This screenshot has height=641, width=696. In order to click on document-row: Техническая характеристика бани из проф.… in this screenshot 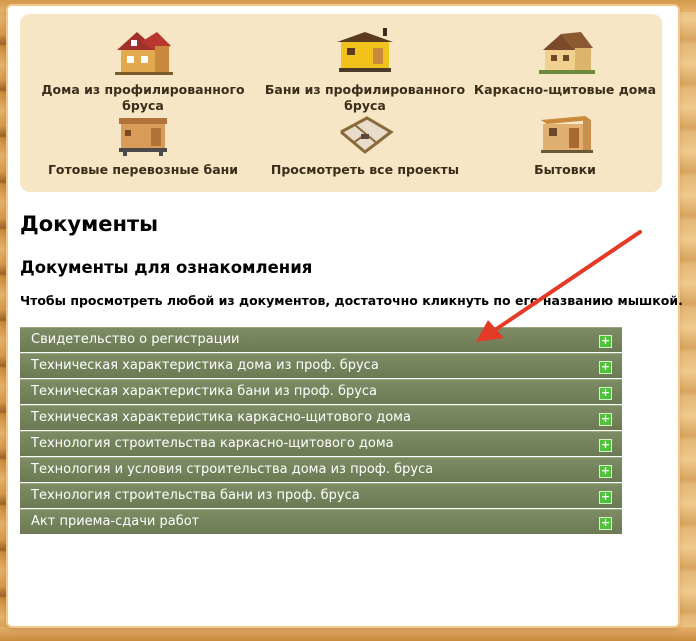, I will do `click(321, 391)`.